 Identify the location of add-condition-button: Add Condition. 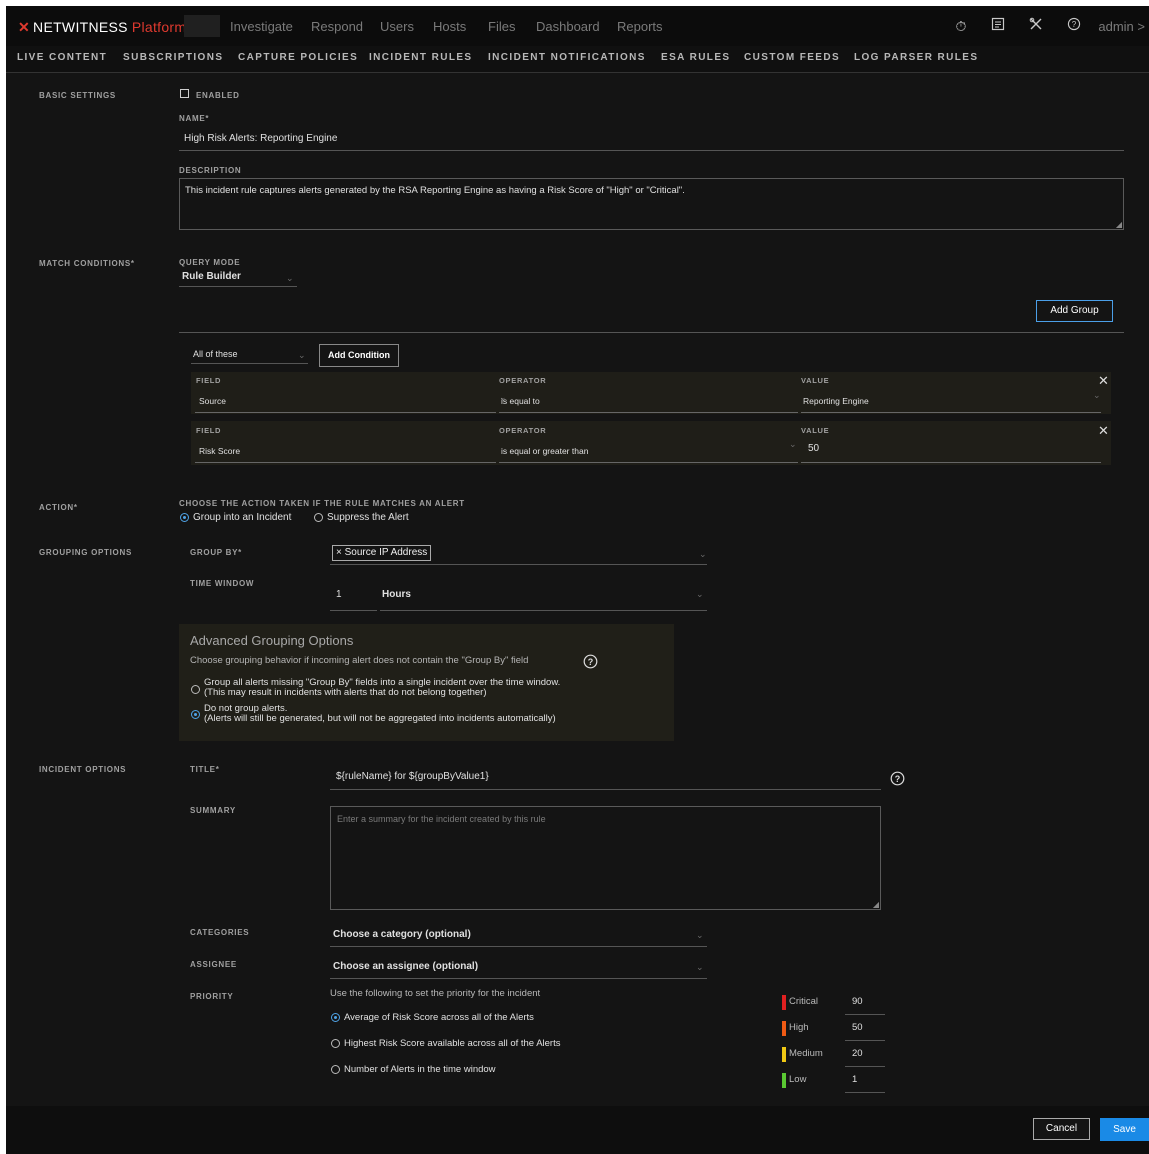
(359, 355).